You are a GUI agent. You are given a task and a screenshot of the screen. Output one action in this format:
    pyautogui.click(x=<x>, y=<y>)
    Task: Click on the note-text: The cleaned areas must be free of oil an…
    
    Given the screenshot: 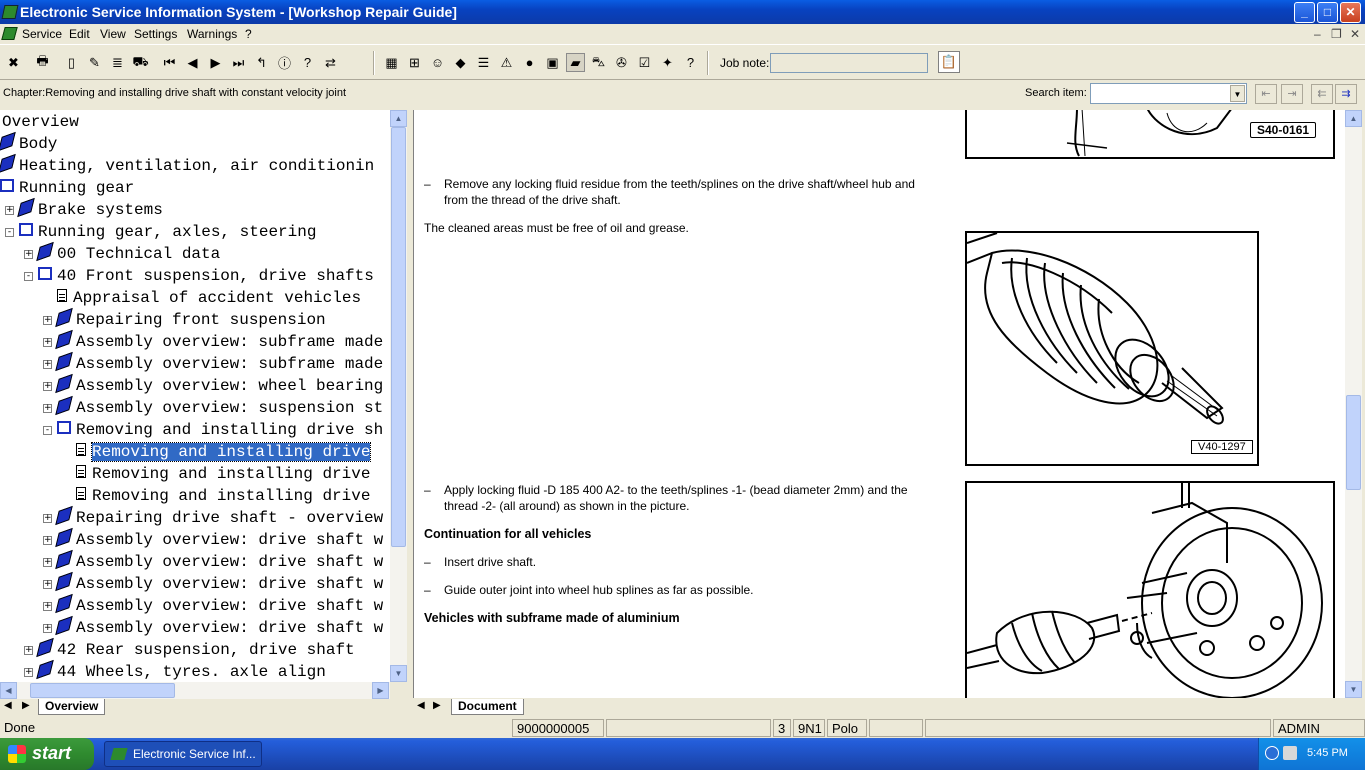 What is the action you would take?
    pyautogui.click(x=556, y=228)
    